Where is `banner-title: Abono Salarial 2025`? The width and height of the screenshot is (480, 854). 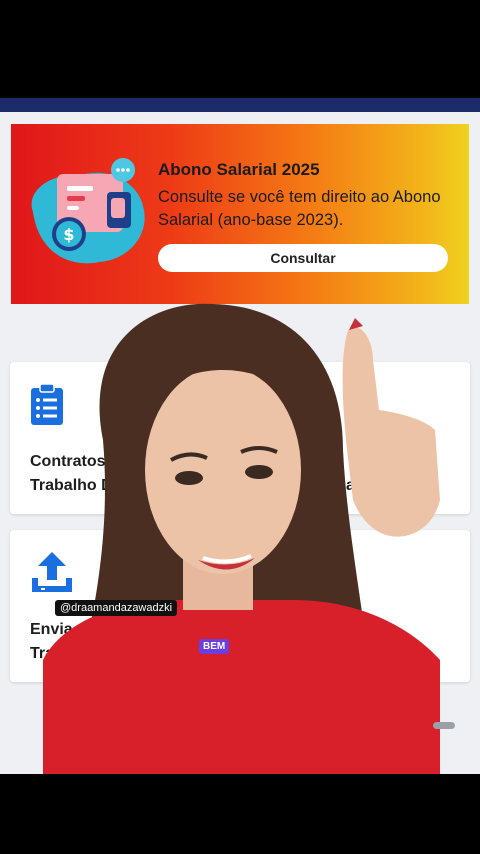 banner-title: Abono Salarial 2025 is located at coordinates (239, 169).